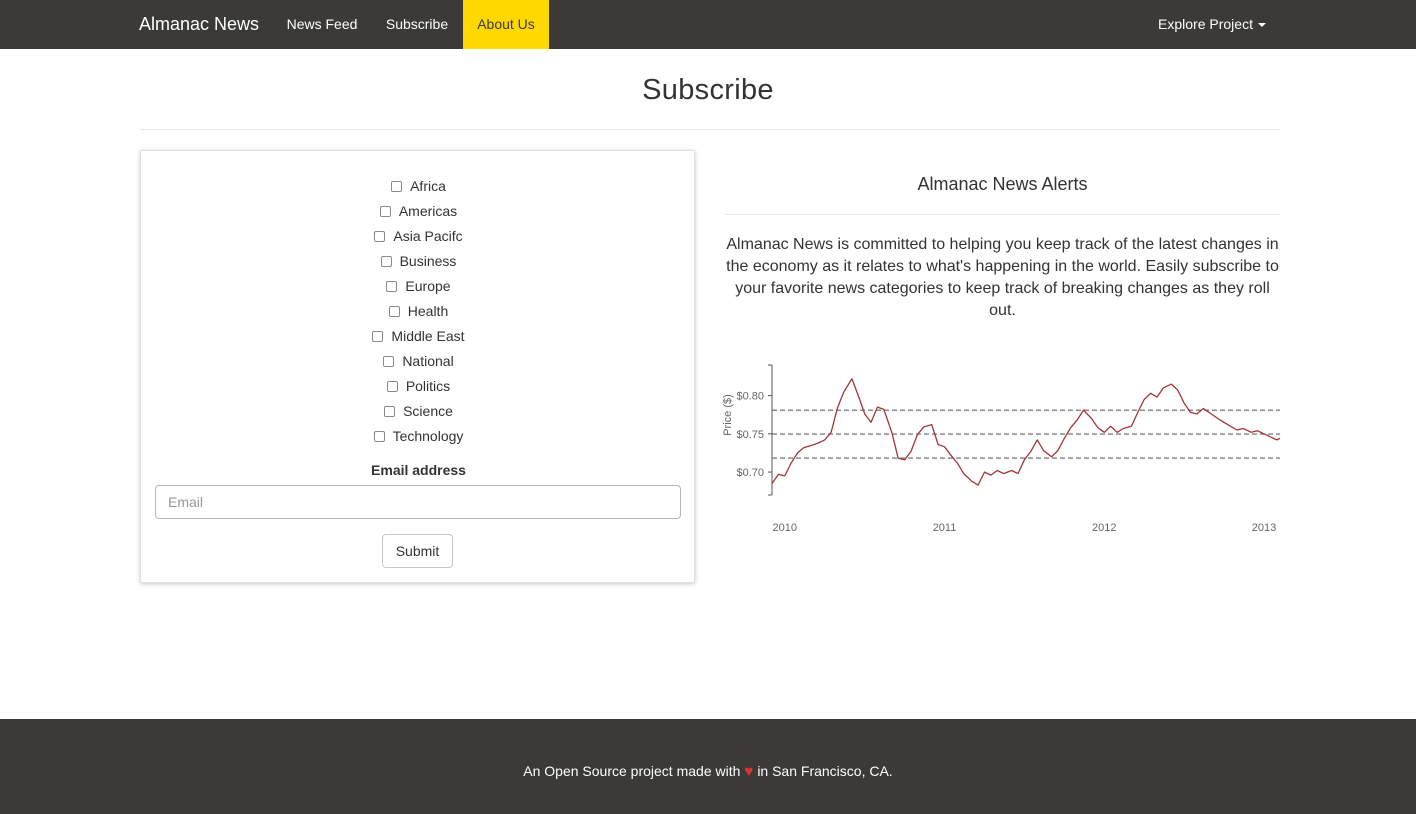 The width and height of the screenshot is (1416, 814). I want to click on y-tick-label: $0.80, so click(750, 397).